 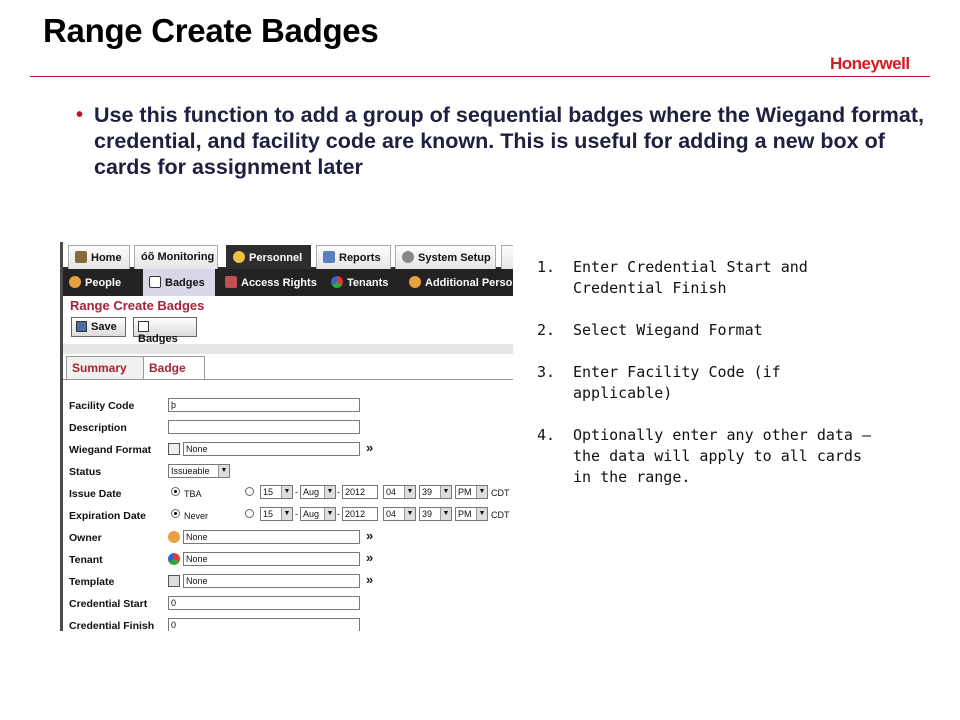 What do you see at coordinates (465, 492) in the screenshot?
I see `issue-ampm-value: PM` at bounding box center [465, 492].